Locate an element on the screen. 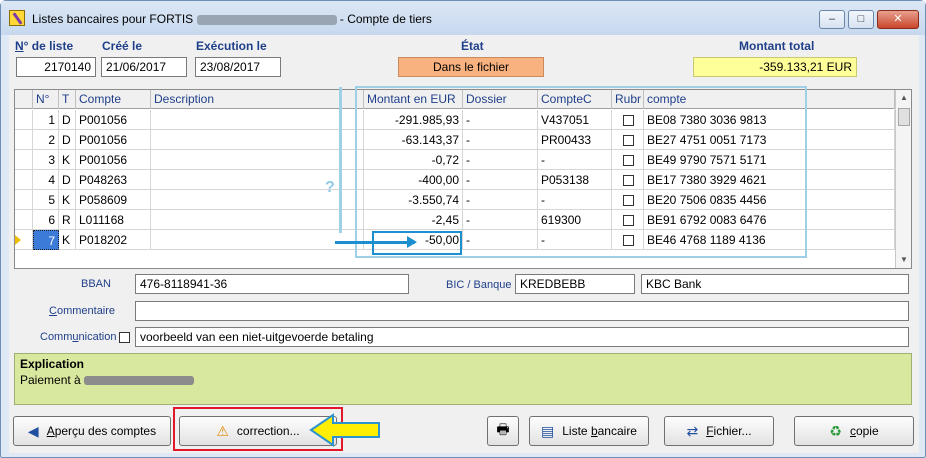 The image size is (926, 458). annotation-question-mark: ? is located at coordinates (330, 187).